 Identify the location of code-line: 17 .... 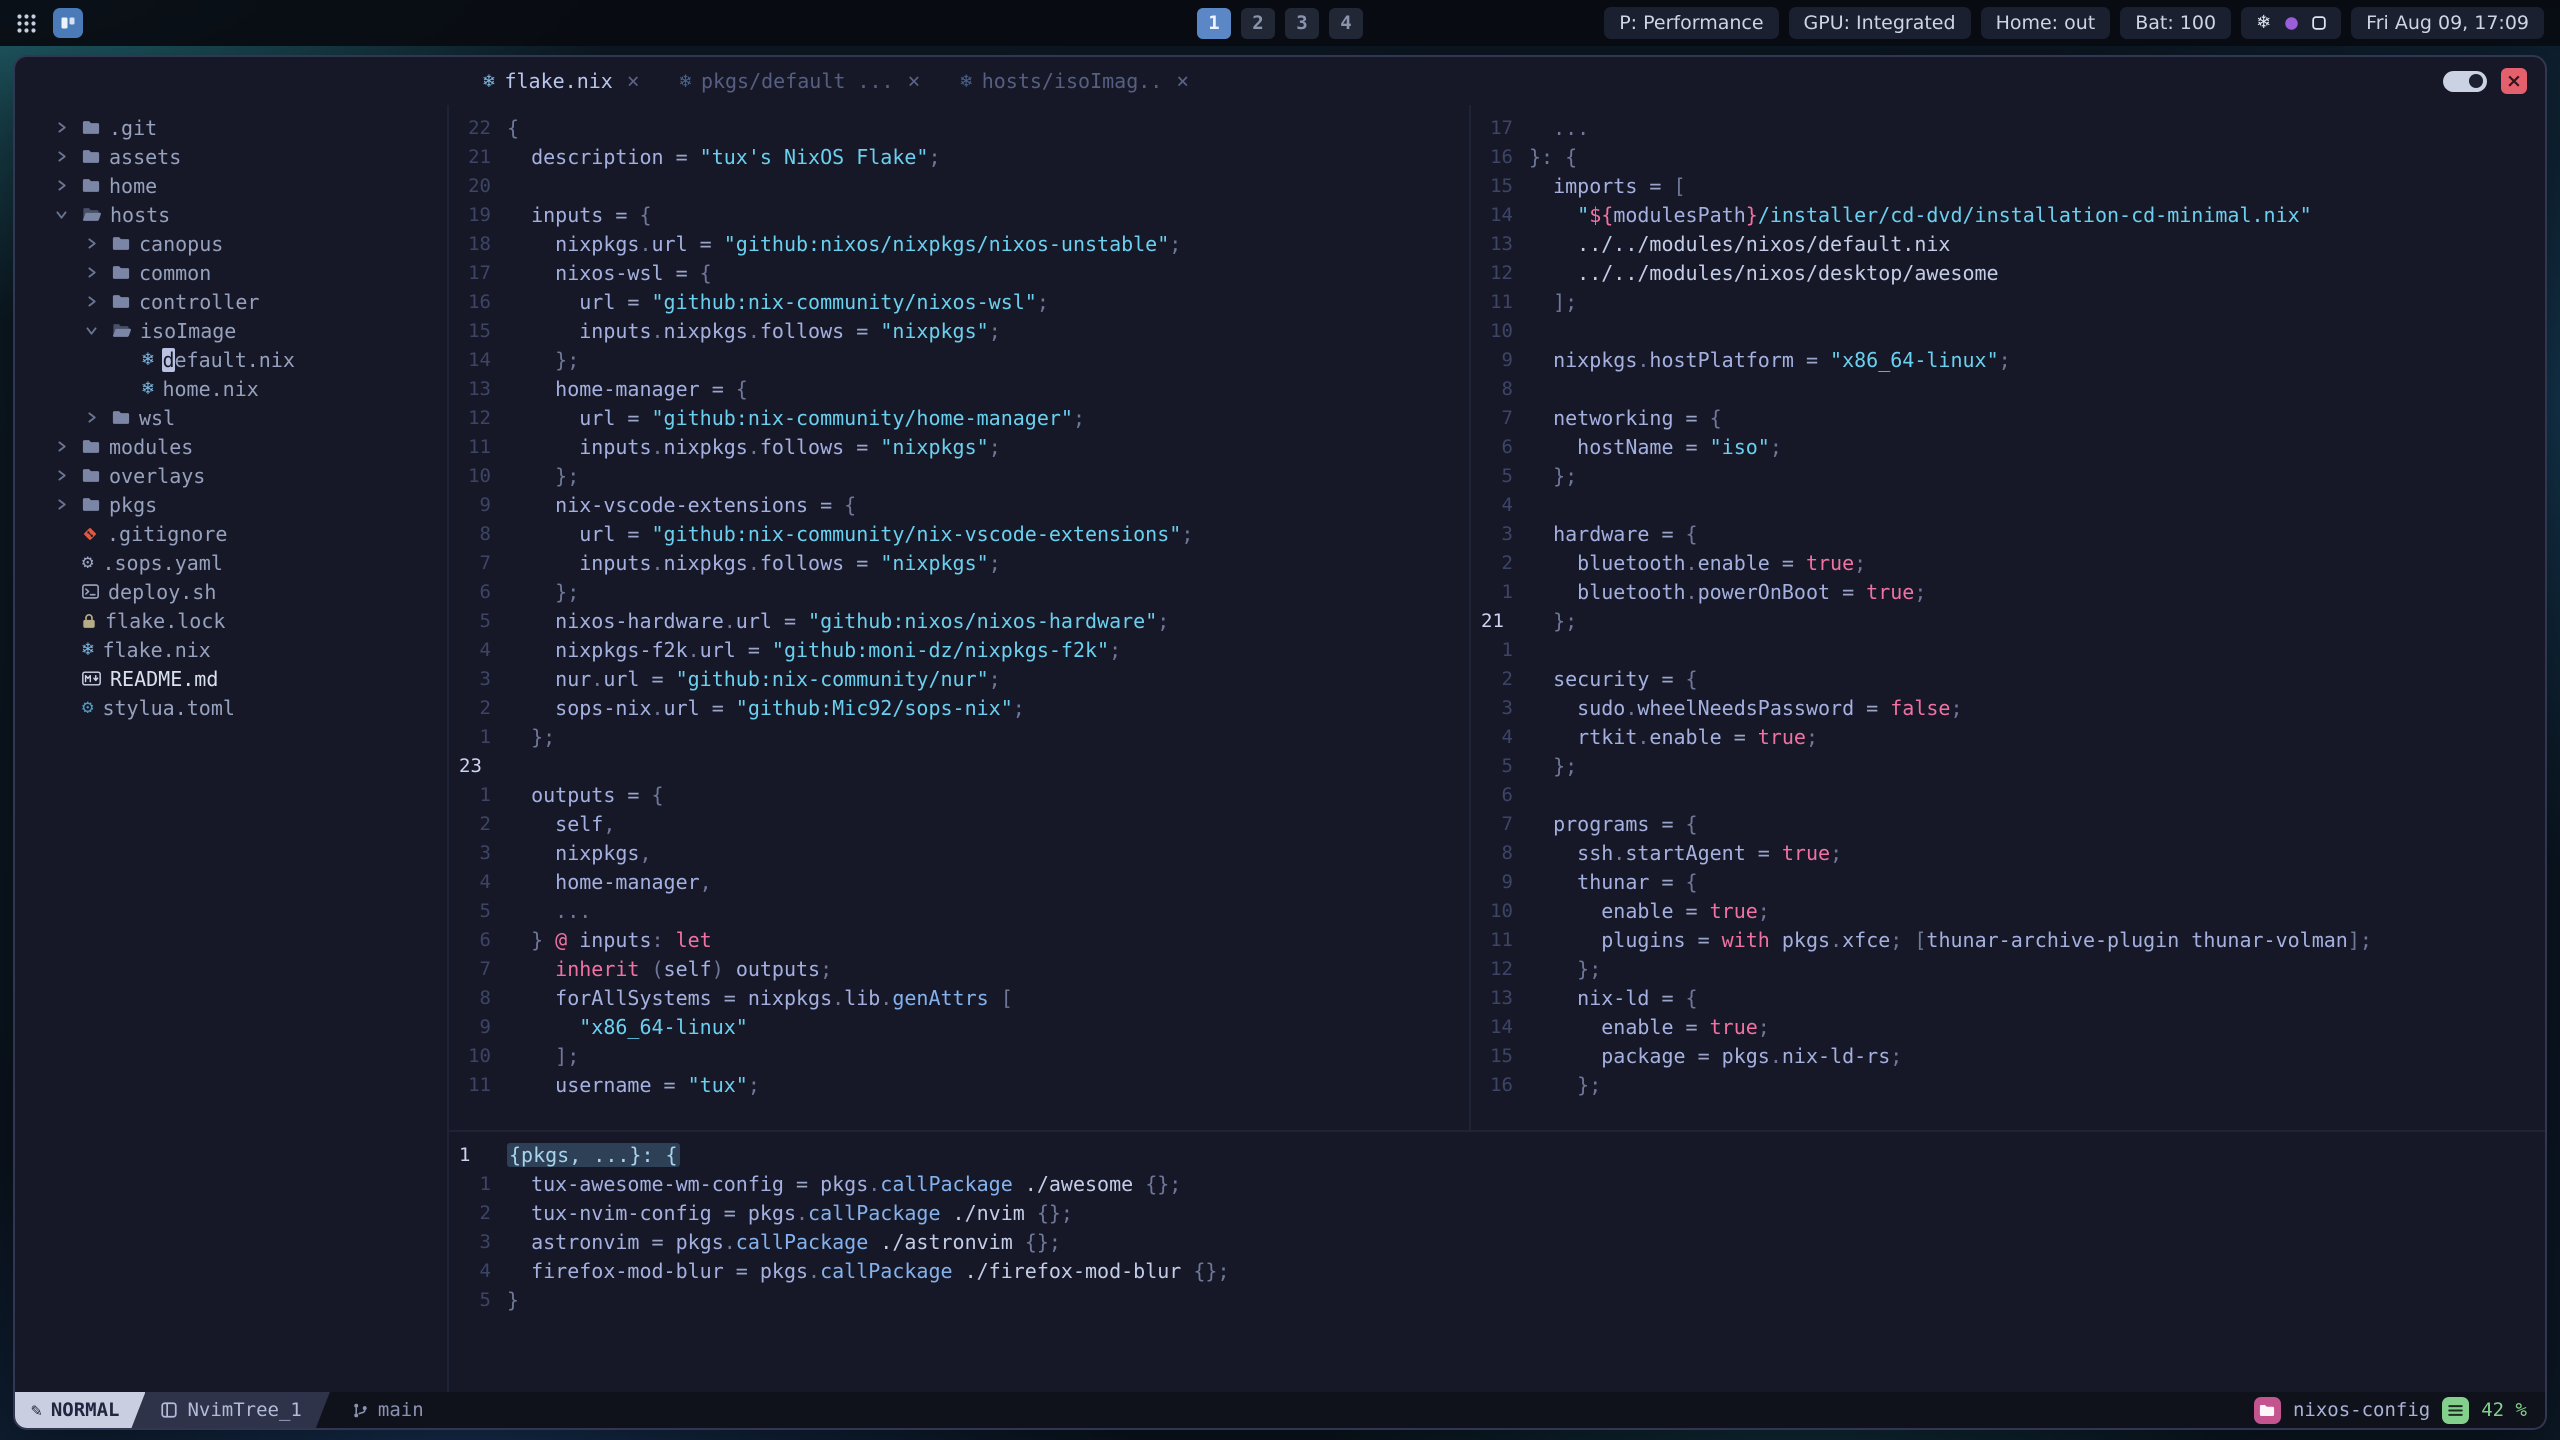
(2008, 127).